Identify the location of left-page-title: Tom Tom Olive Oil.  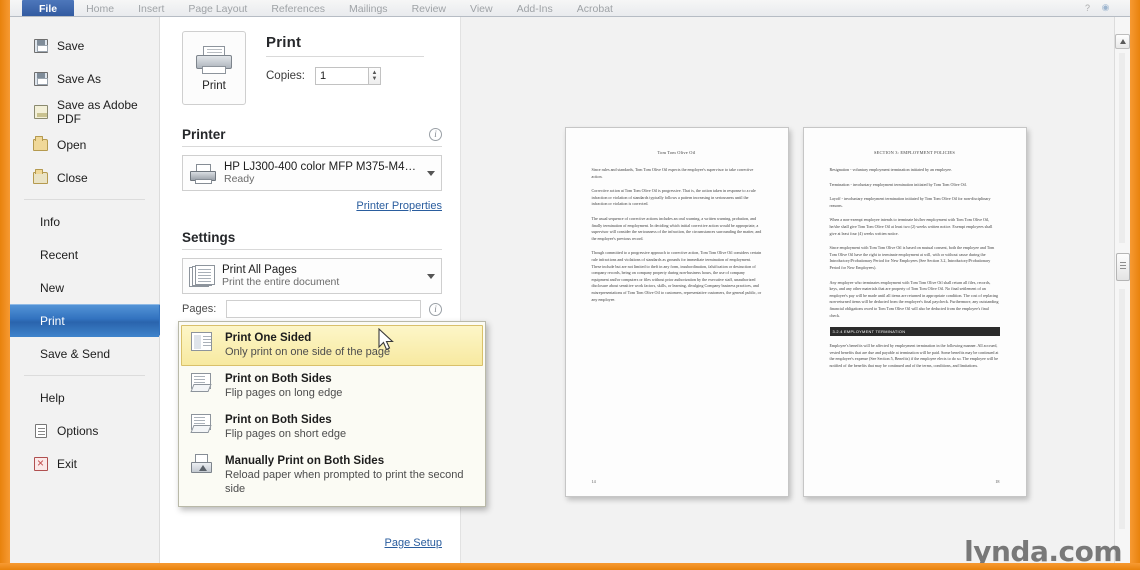
(676, 152).